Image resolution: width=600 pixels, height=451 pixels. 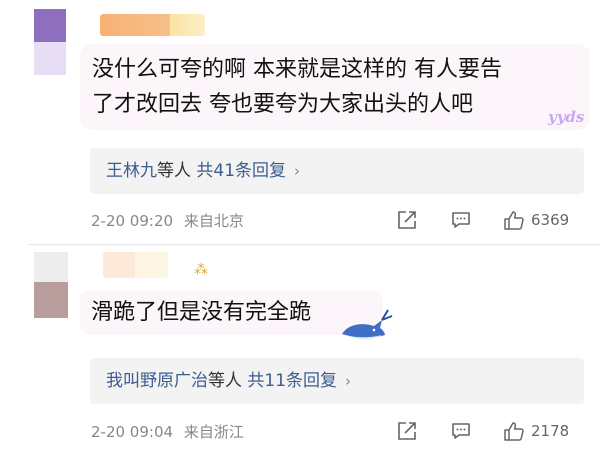 What do you see at coordinates (201, 270) in the screenshot?
I see `user-badge-icon: ⁂` at bounding box center [201, 270].